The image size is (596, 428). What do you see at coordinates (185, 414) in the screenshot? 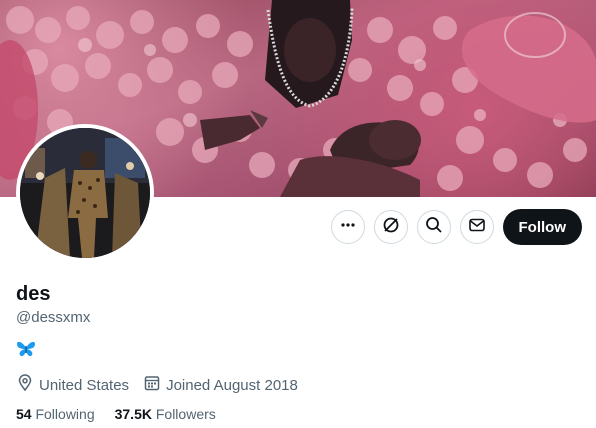
I see `followers-label: Followers` at bounding box center [185, 414].